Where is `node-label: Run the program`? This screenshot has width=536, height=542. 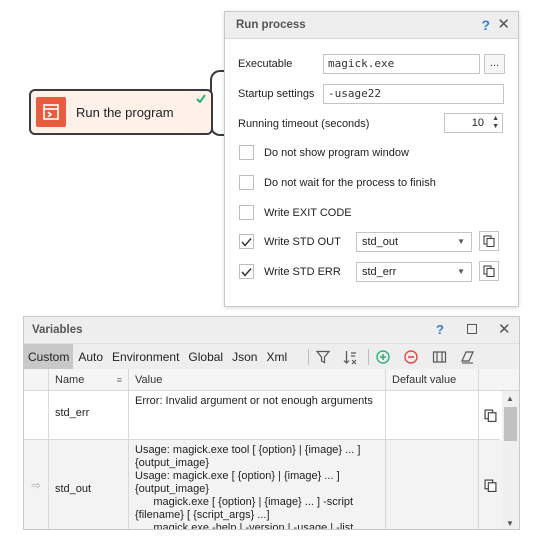 node-label: Run the program is located at coordinates (125, 112).